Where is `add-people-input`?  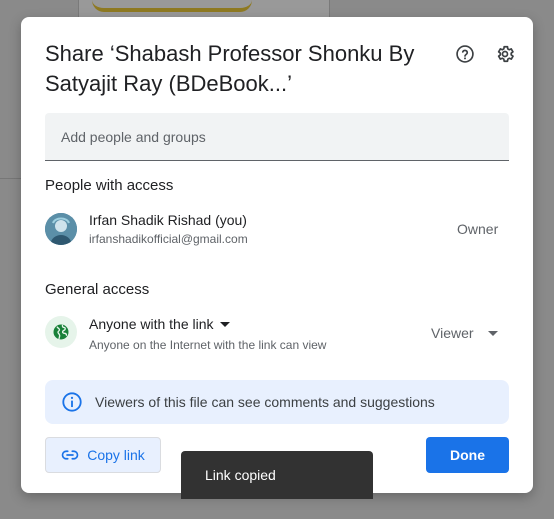
add-people-input is located at coordinates (285, 136).